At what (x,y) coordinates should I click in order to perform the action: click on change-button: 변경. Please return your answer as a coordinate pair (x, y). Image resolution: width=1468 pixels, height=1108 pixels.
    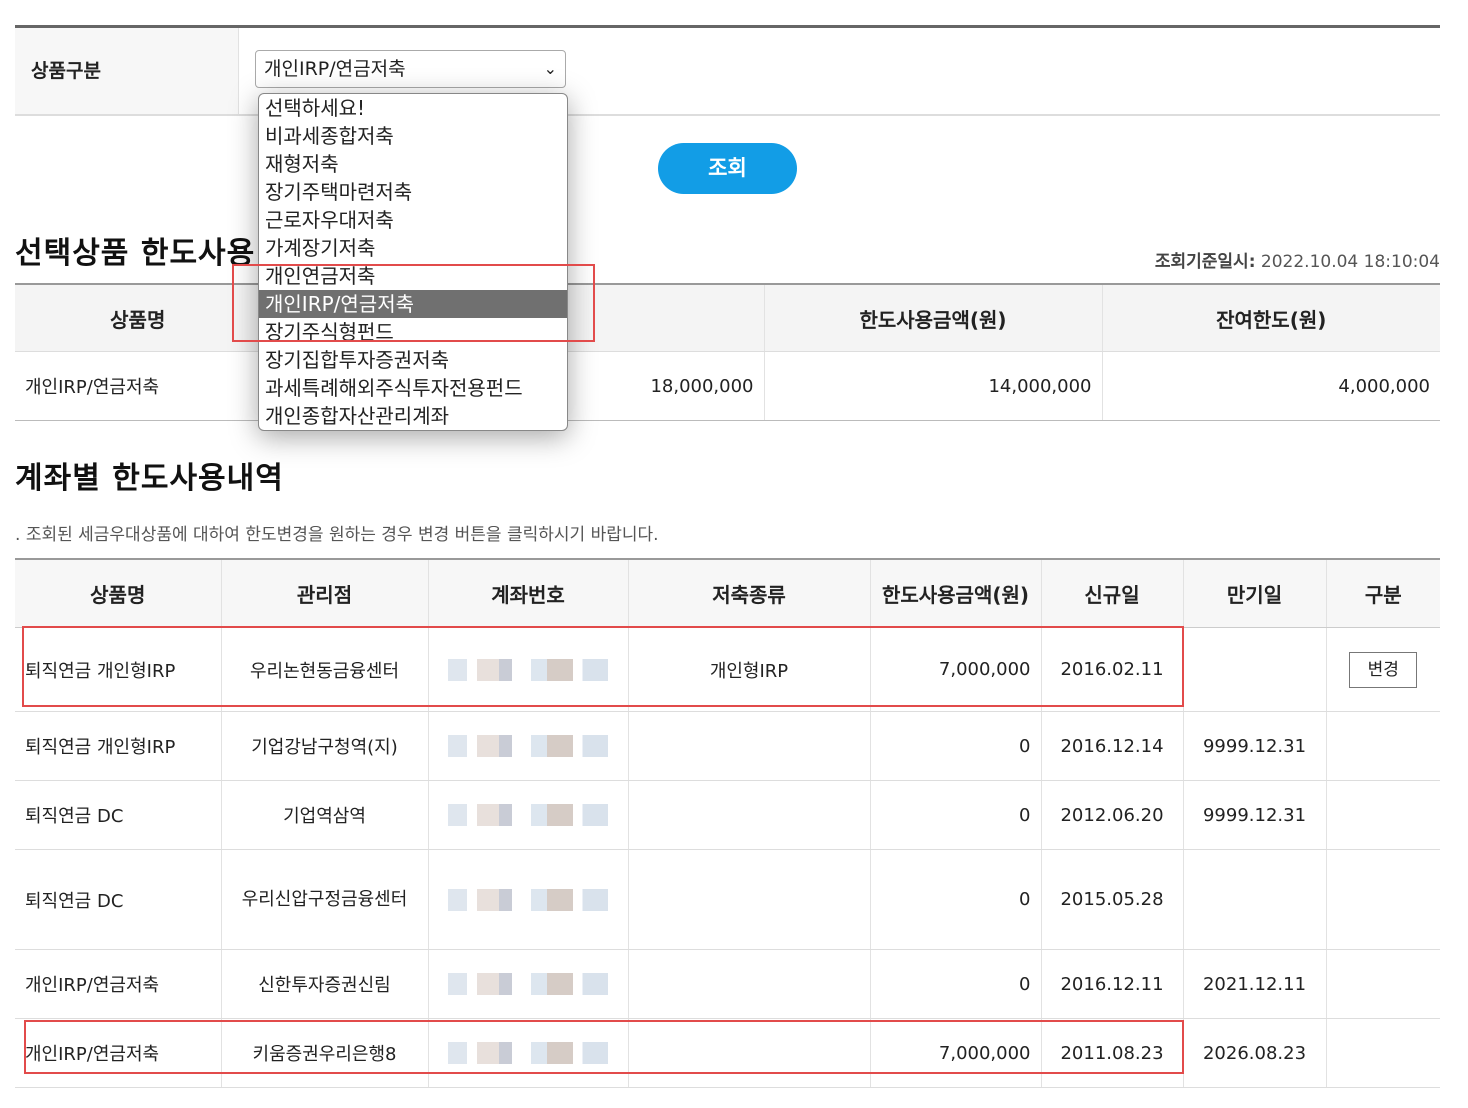
    Looking at the image, I should click on (1383, 669).